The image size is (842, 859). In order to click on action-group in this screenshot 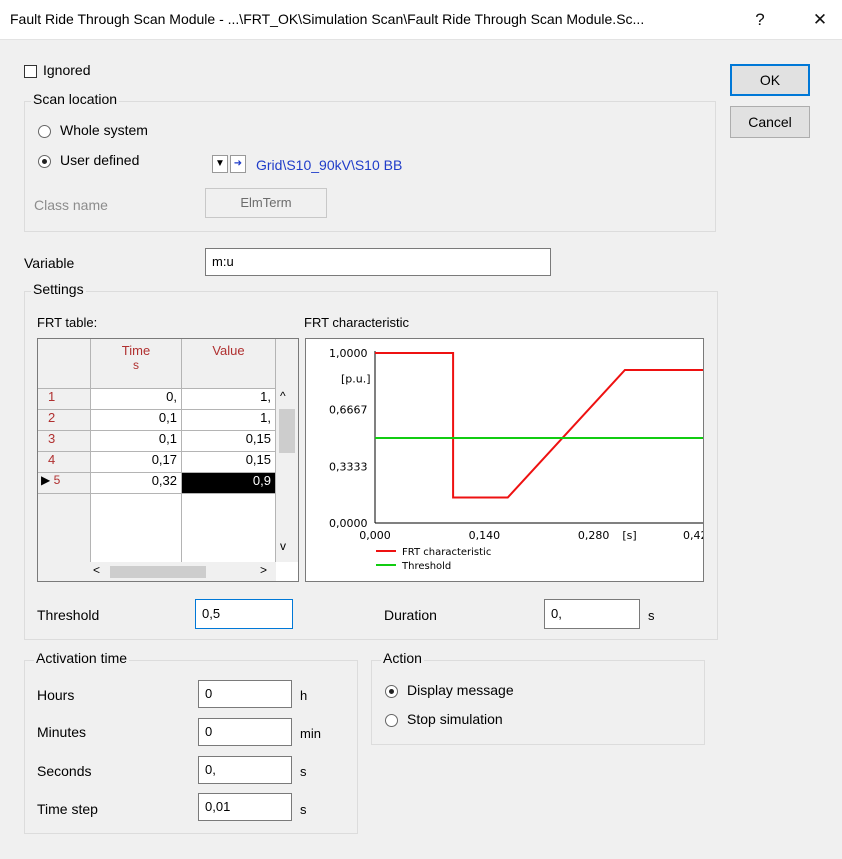, I will do `click(538, 702)`.